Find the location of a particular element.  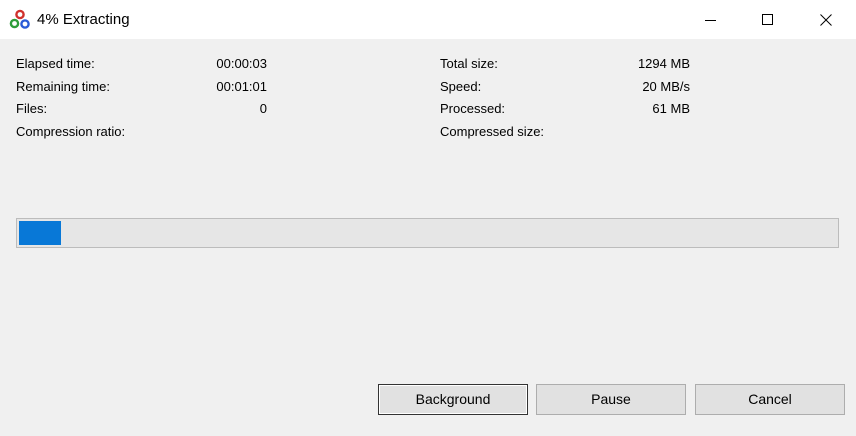

maximize-icon is located at coordinates (767, 19).